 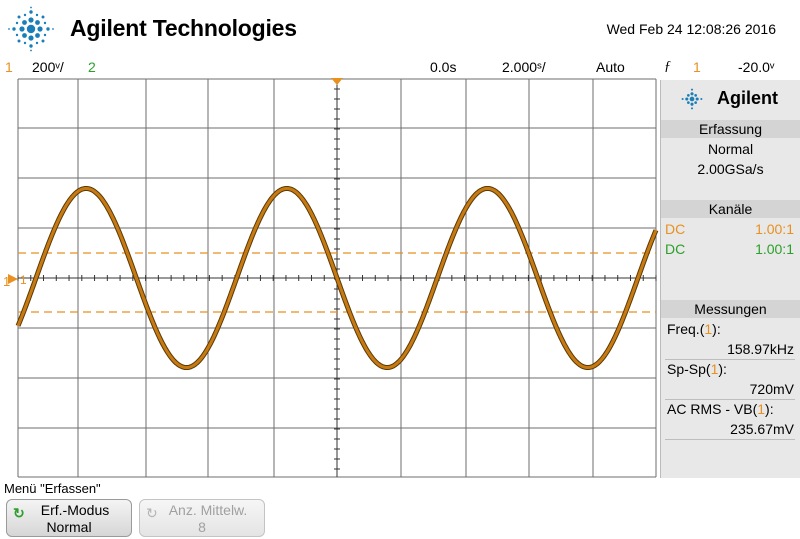 I want to click on channels-header: Kanäle, so click(x=730, y=209).